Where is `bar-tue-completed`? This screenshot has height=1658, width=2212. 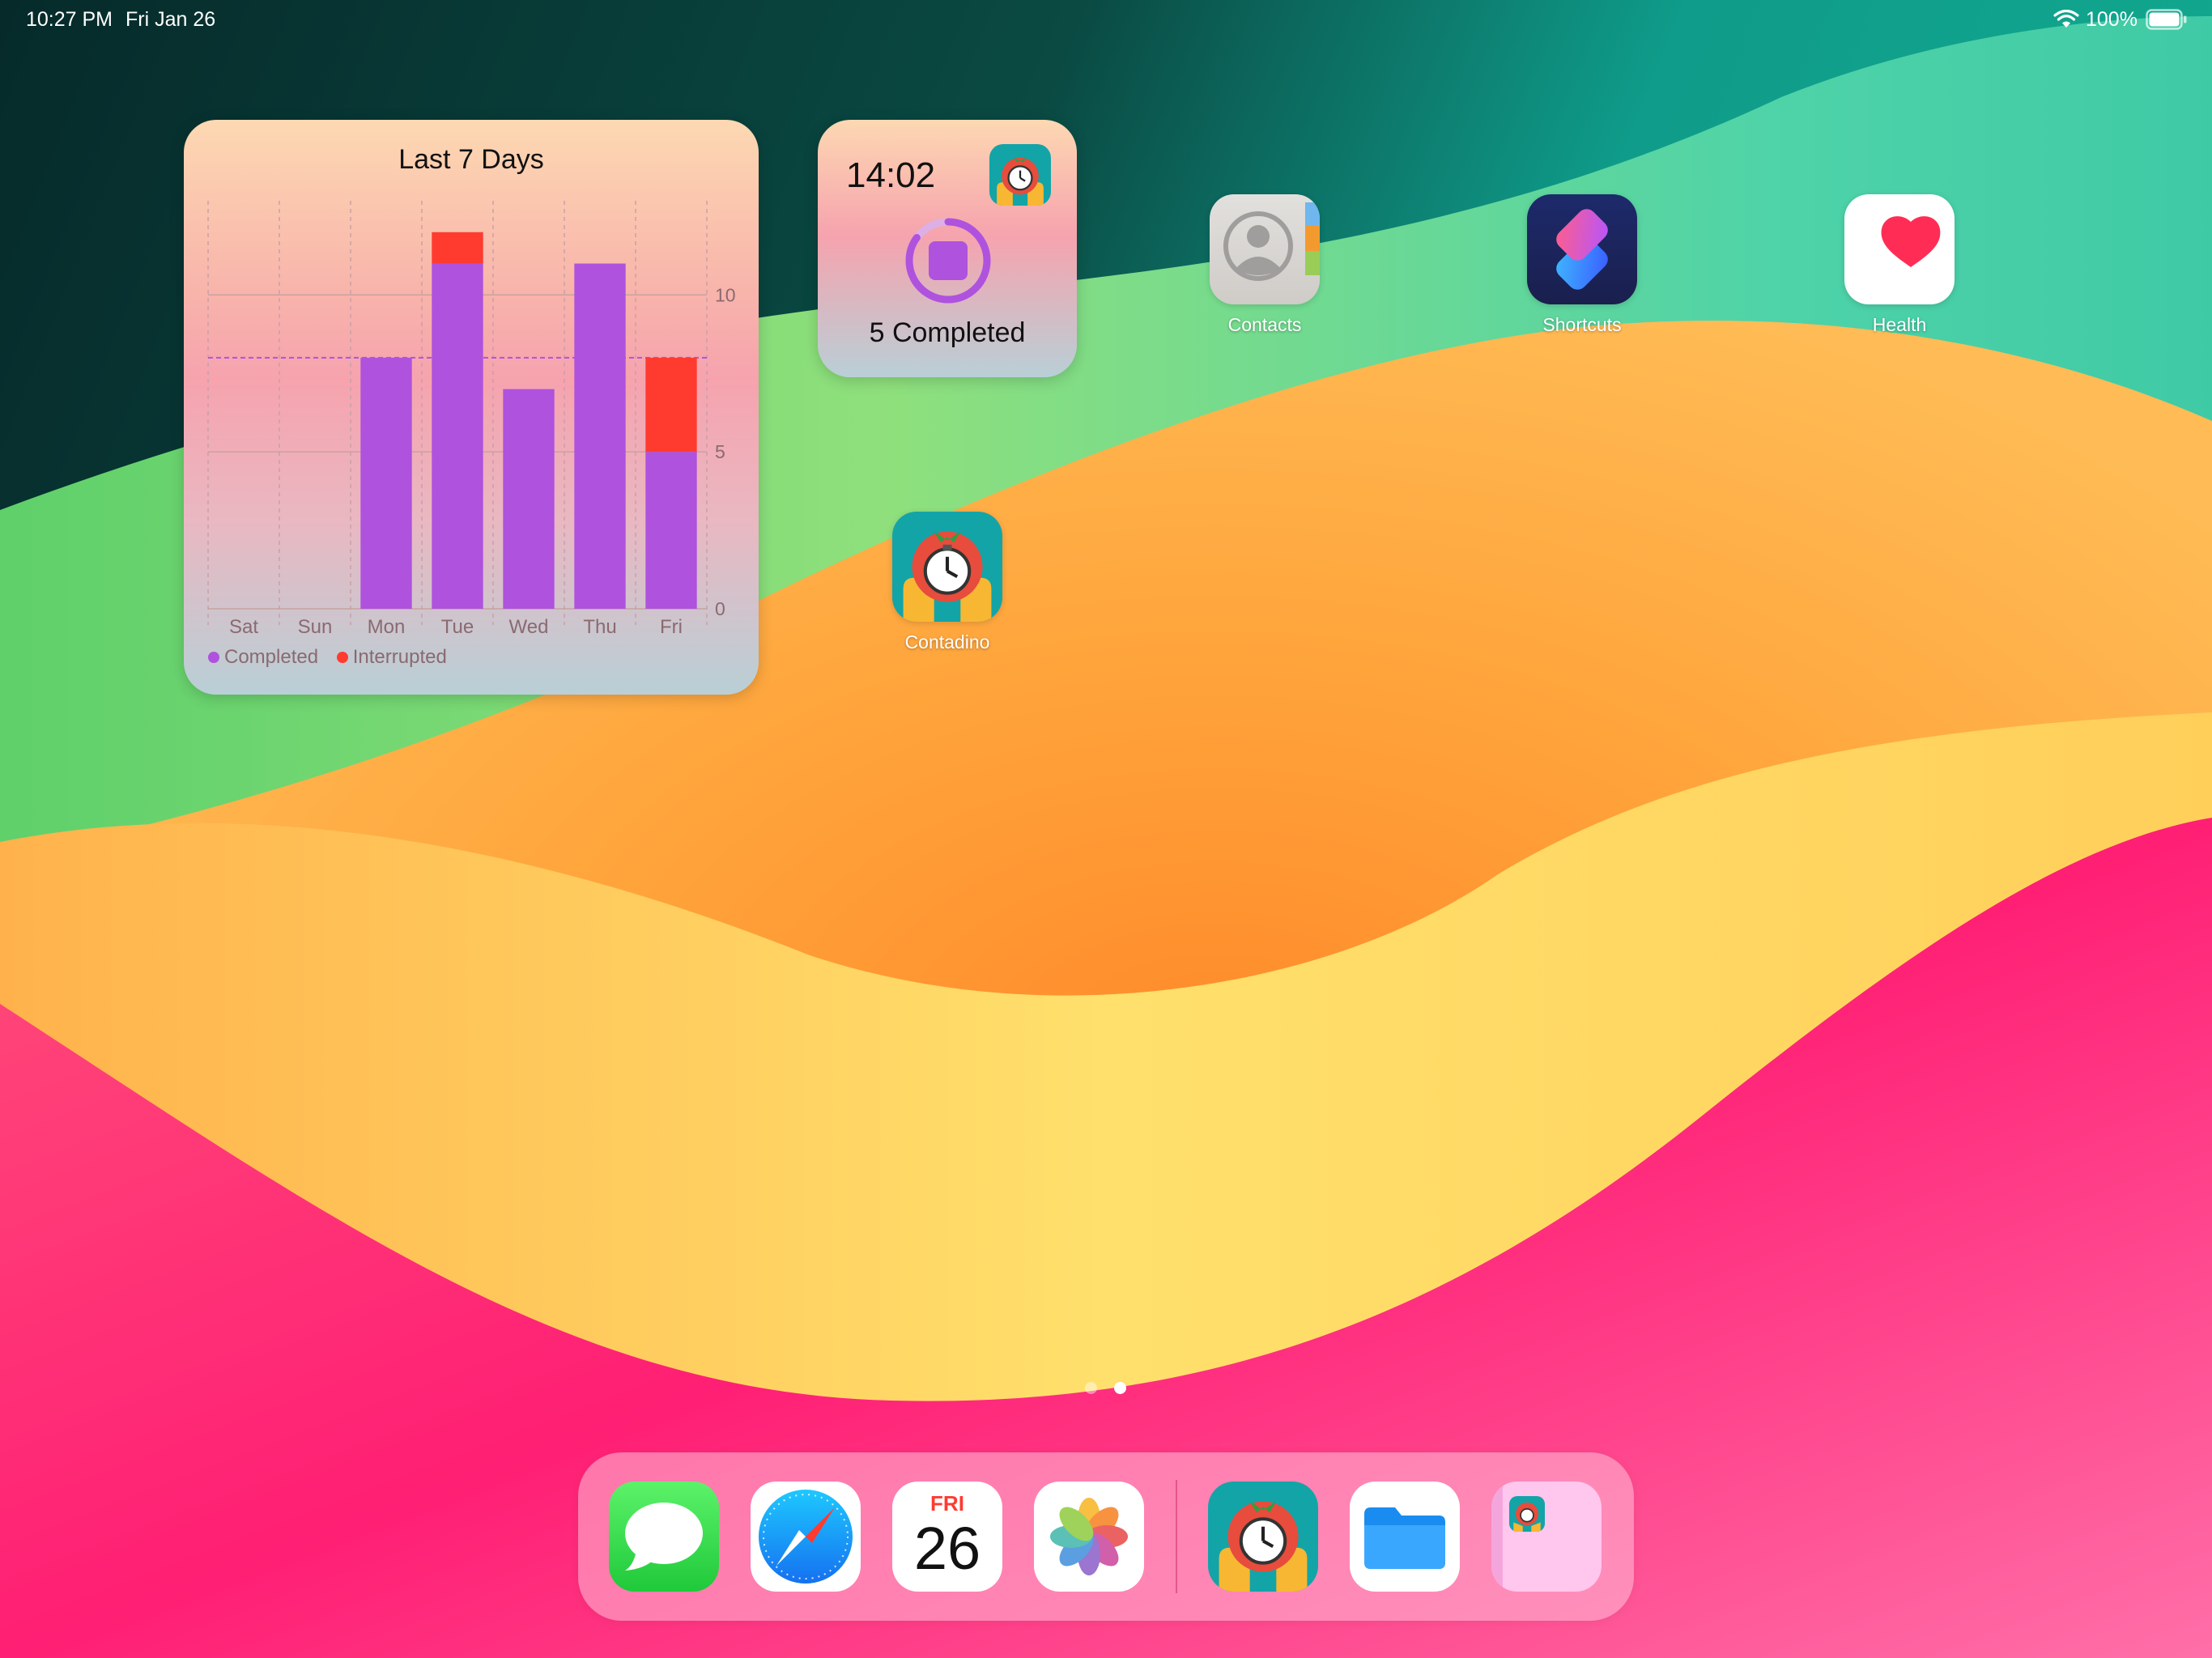 bar-tue-completed is located at coordinates (458, 436).